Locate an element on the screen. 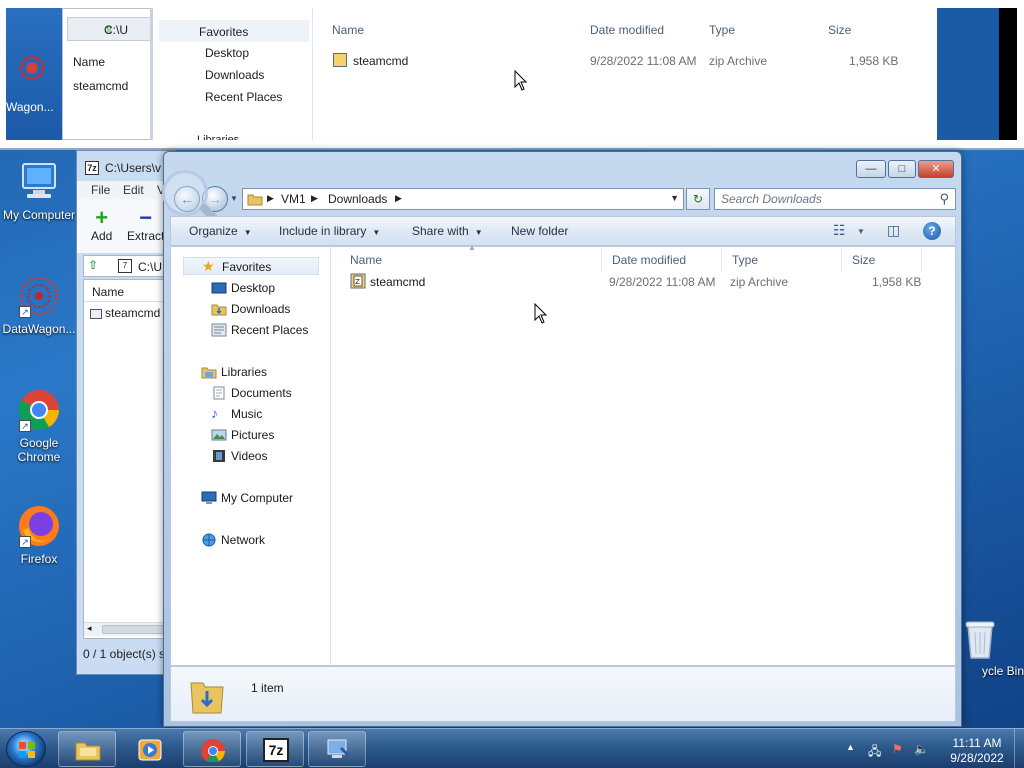  recycle-bin-icon is located at coordinates (980, 638).